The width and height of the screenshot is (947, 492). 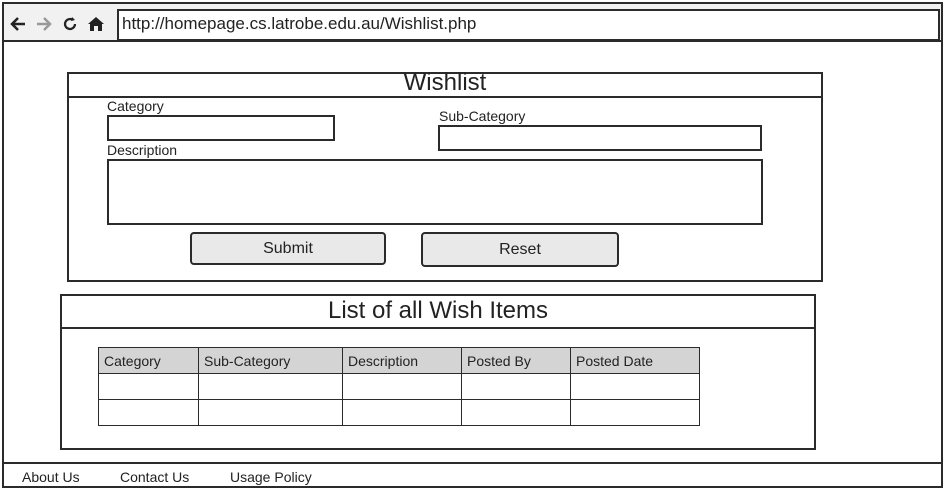 I want to click on column-header: Sub-Category, so click(x=270, y=360).